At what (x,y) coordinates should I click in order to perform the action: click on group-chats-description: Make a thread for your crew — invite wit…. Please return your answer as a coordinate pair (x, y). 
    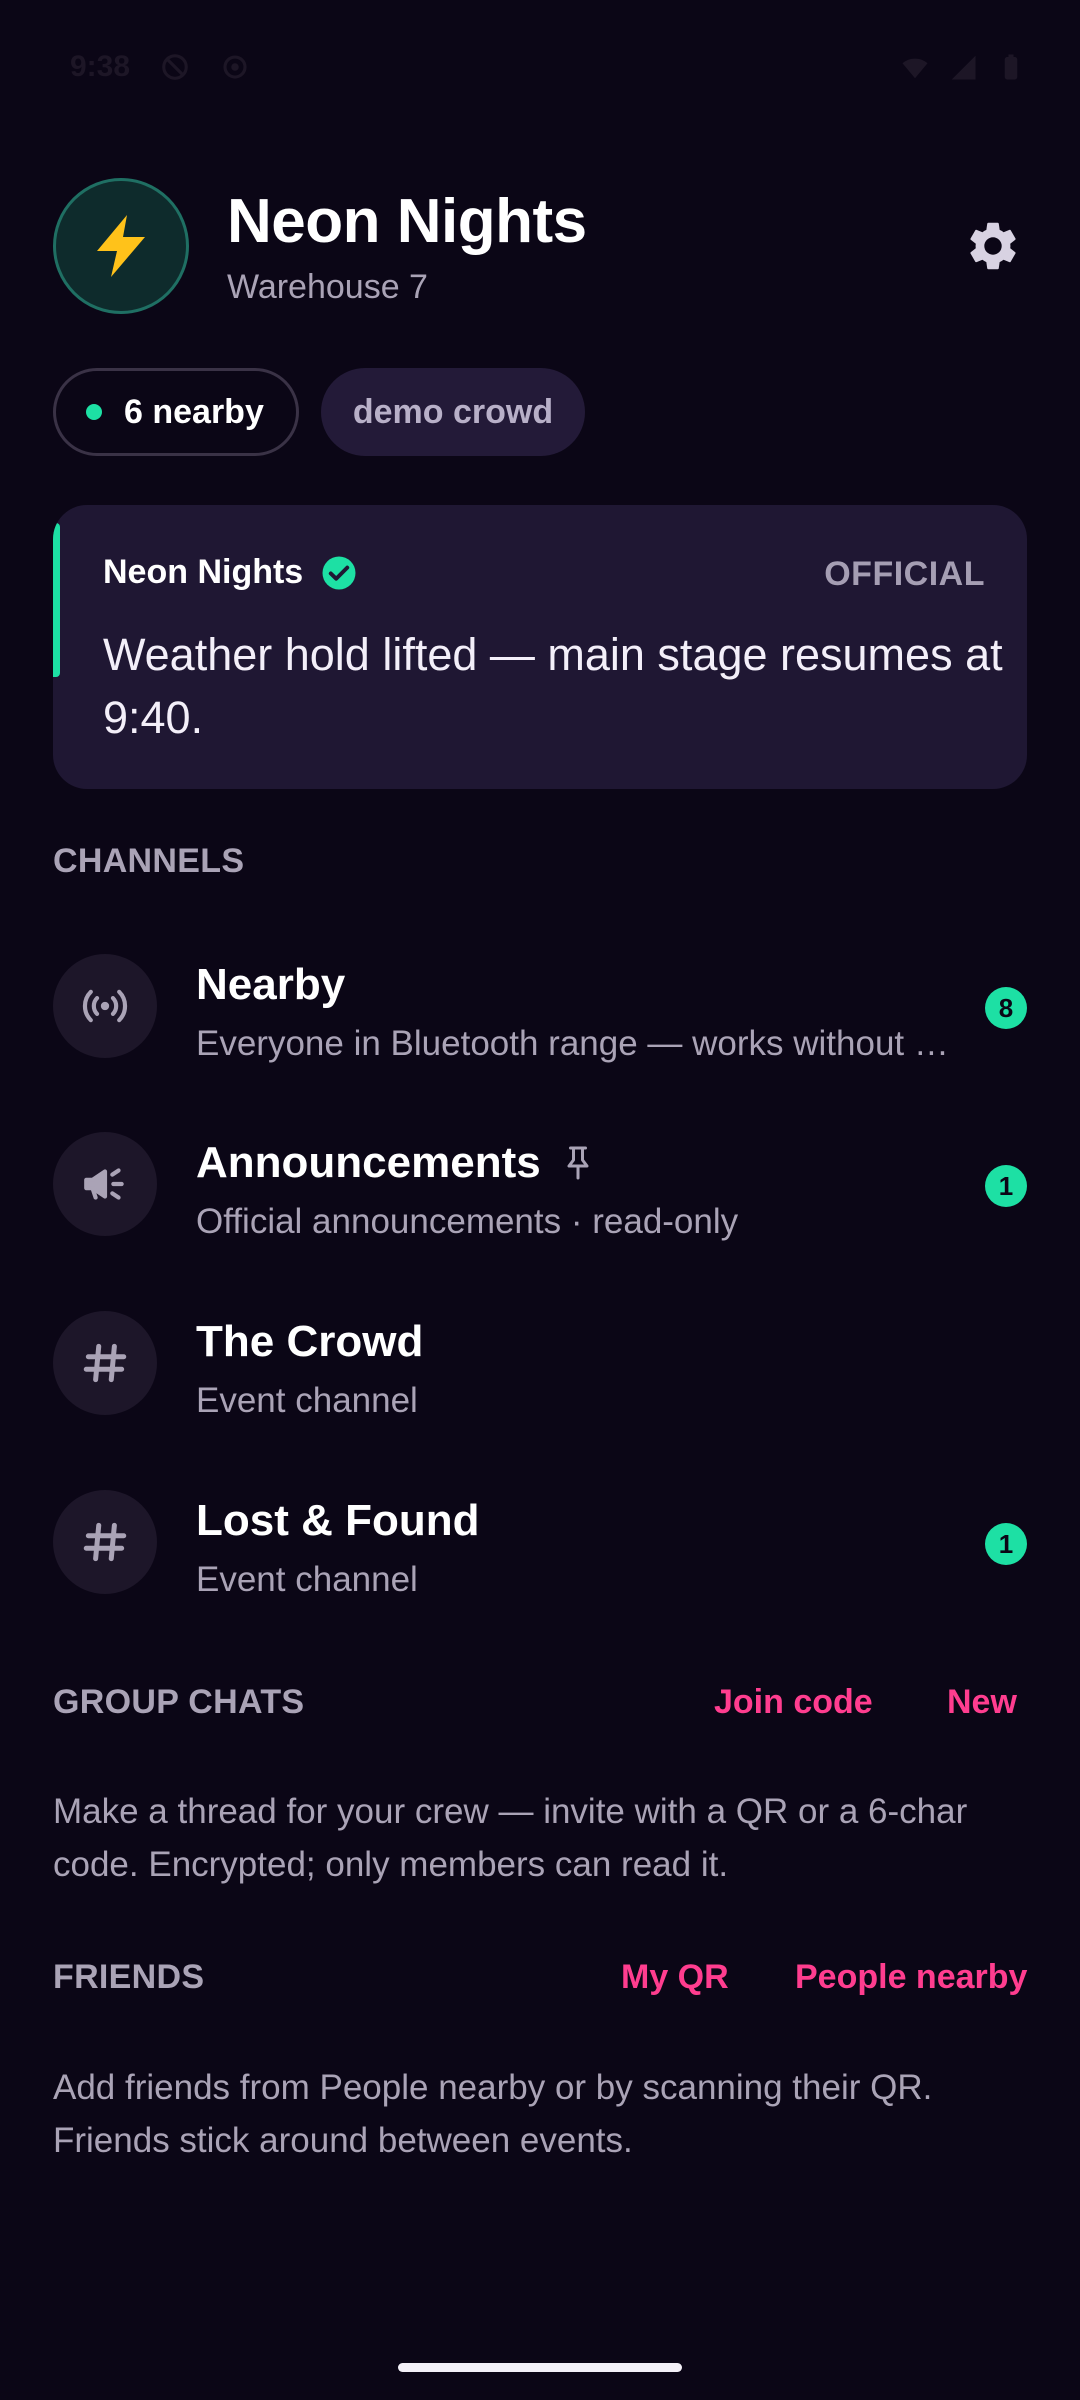
    Looking at the image, I should click on (510, 1838).